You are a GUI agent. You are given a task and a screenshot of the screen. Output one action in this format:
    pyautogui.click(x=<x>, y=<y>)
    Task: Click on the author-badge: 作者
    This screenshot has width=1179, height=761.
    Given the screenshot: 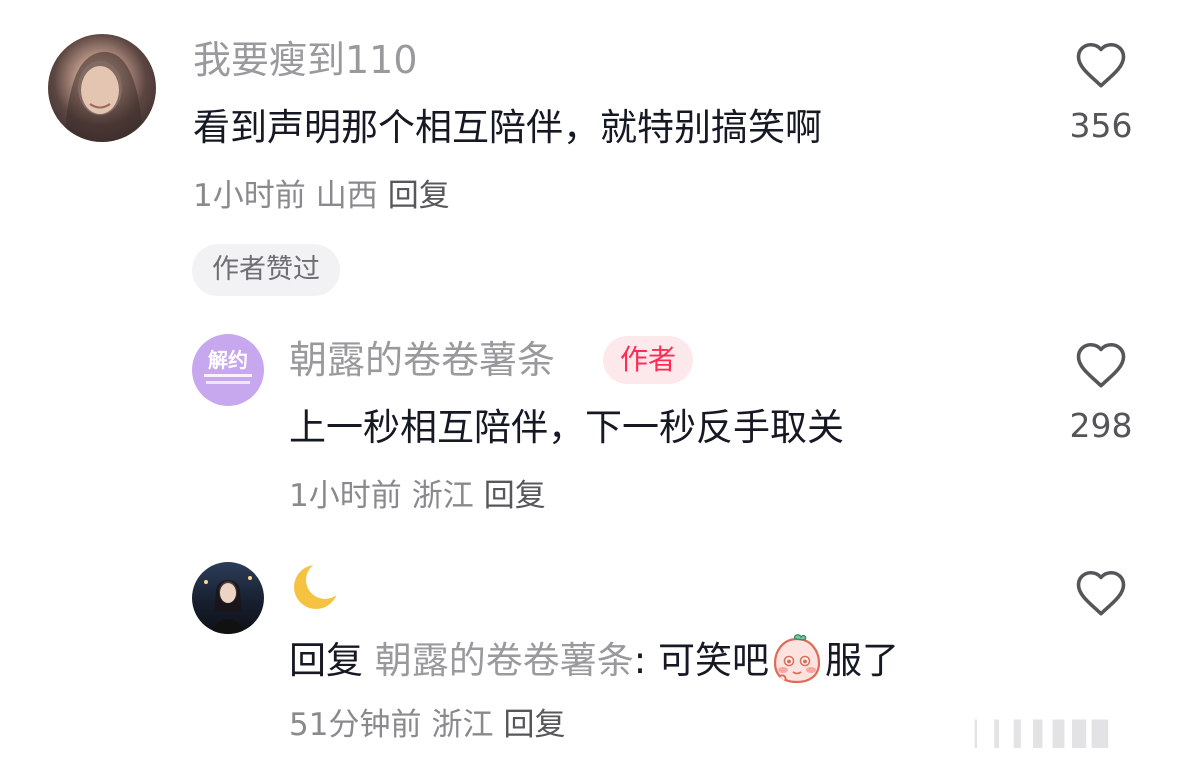 What is the action you would take?
    pyautogui.click(x=648, y=360)
    